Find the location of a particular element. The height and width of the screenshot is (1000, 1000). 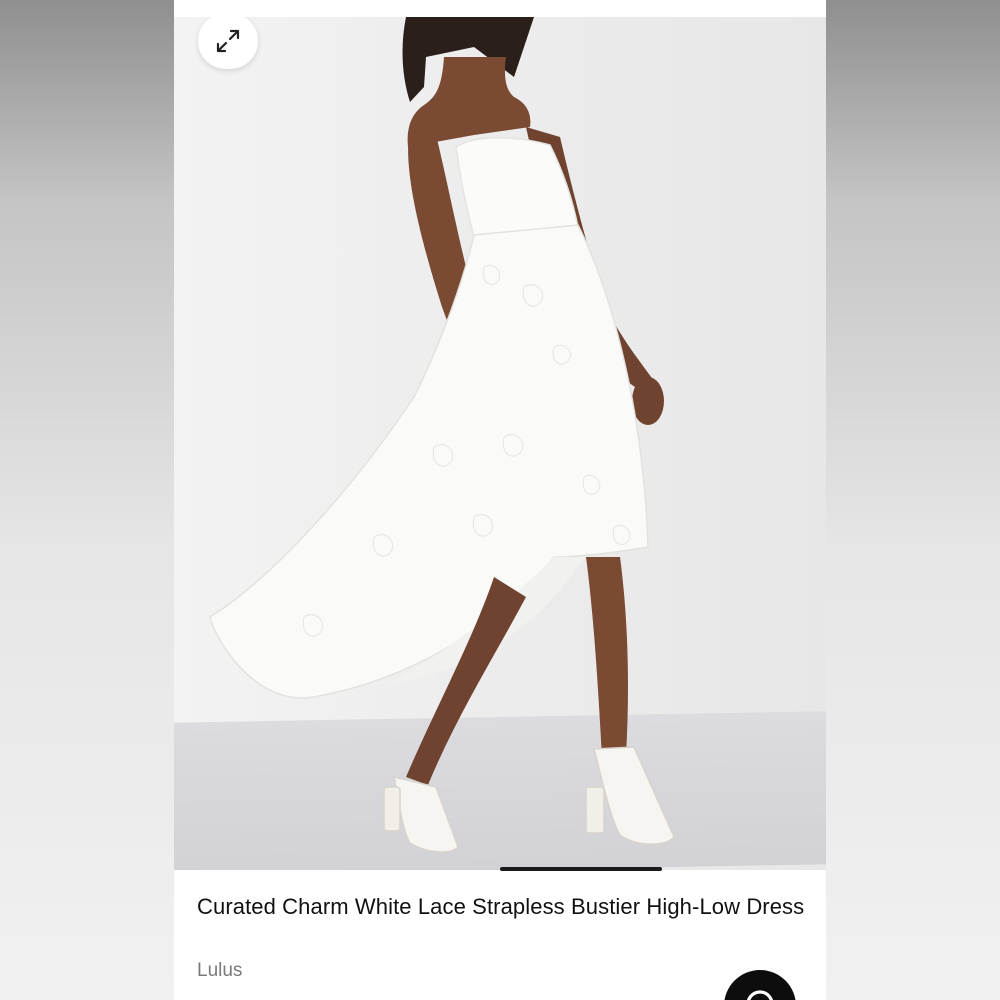

product-brand: Lulus is located at coordinates (219, 971).